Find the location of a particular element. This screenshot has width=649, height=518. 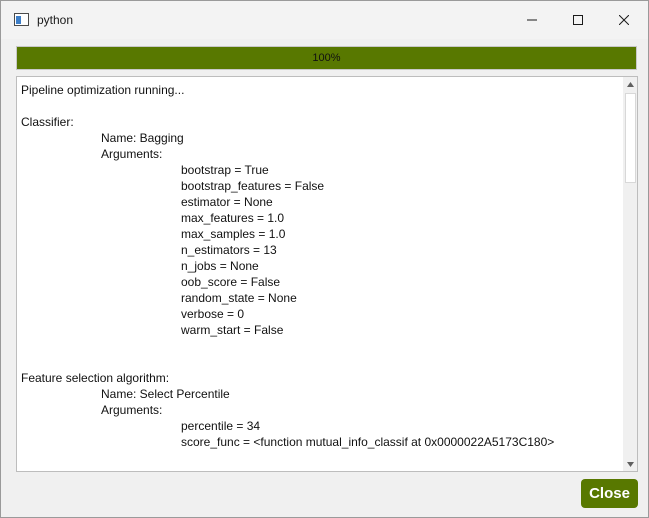

title-bar: python is located at coordinates (324, 20).